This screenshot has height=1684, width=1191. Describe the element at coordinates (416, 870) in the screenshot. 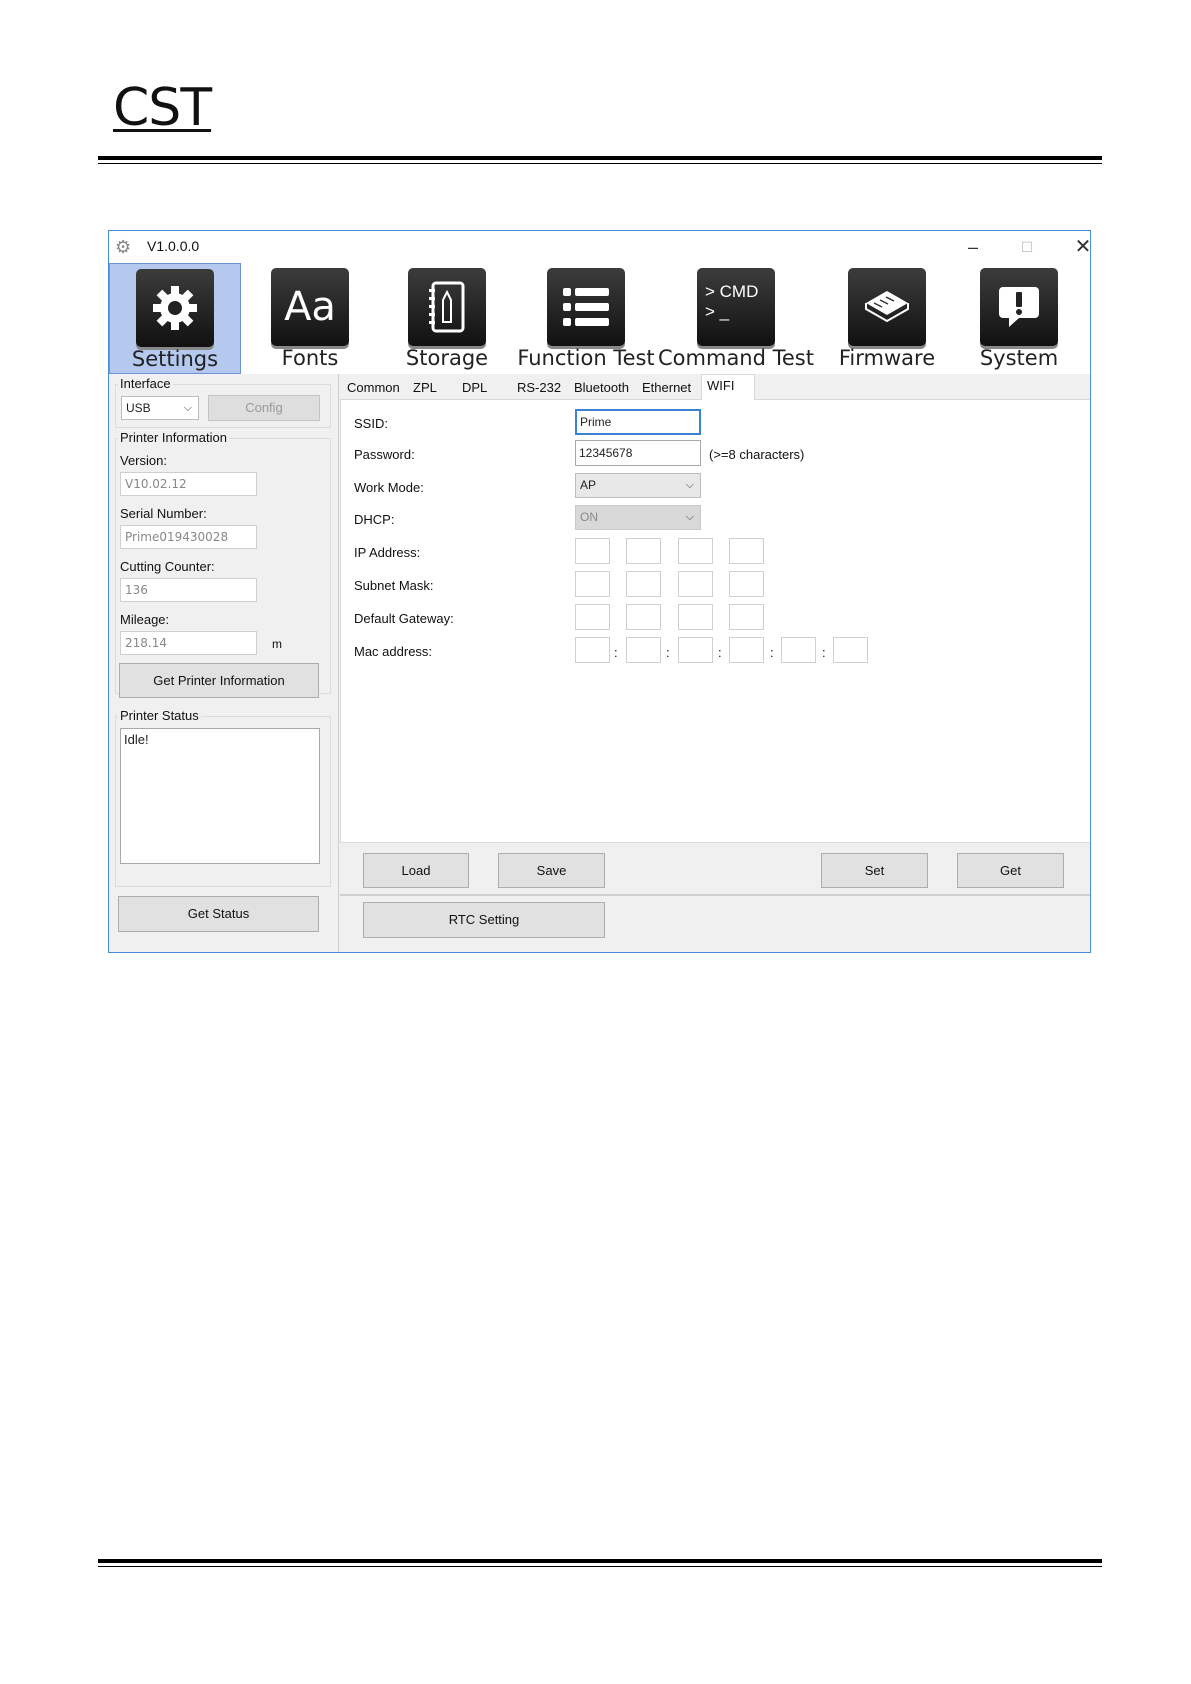

I see `load-button: Load` at that location.